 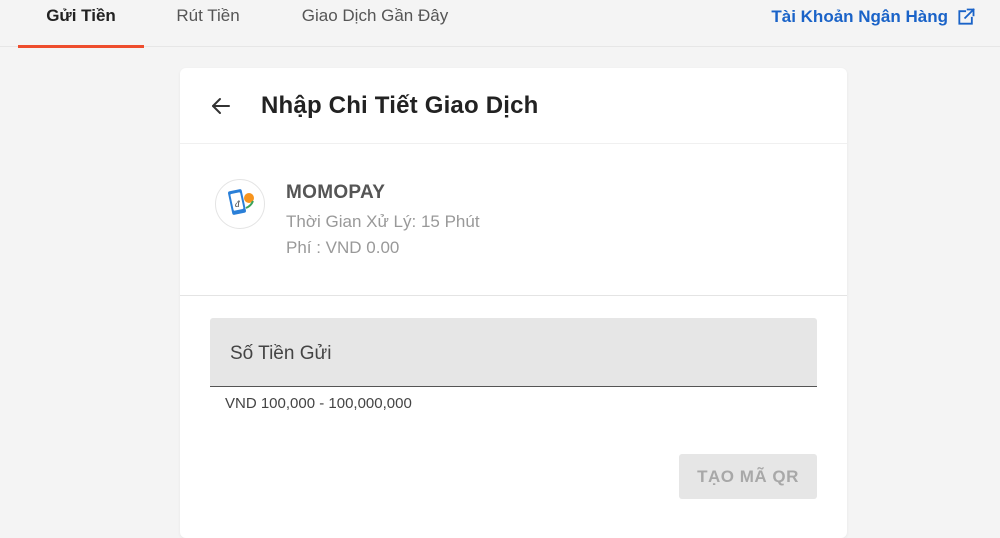 I want to click on svg-text: đ, so click(x=237, y=204).